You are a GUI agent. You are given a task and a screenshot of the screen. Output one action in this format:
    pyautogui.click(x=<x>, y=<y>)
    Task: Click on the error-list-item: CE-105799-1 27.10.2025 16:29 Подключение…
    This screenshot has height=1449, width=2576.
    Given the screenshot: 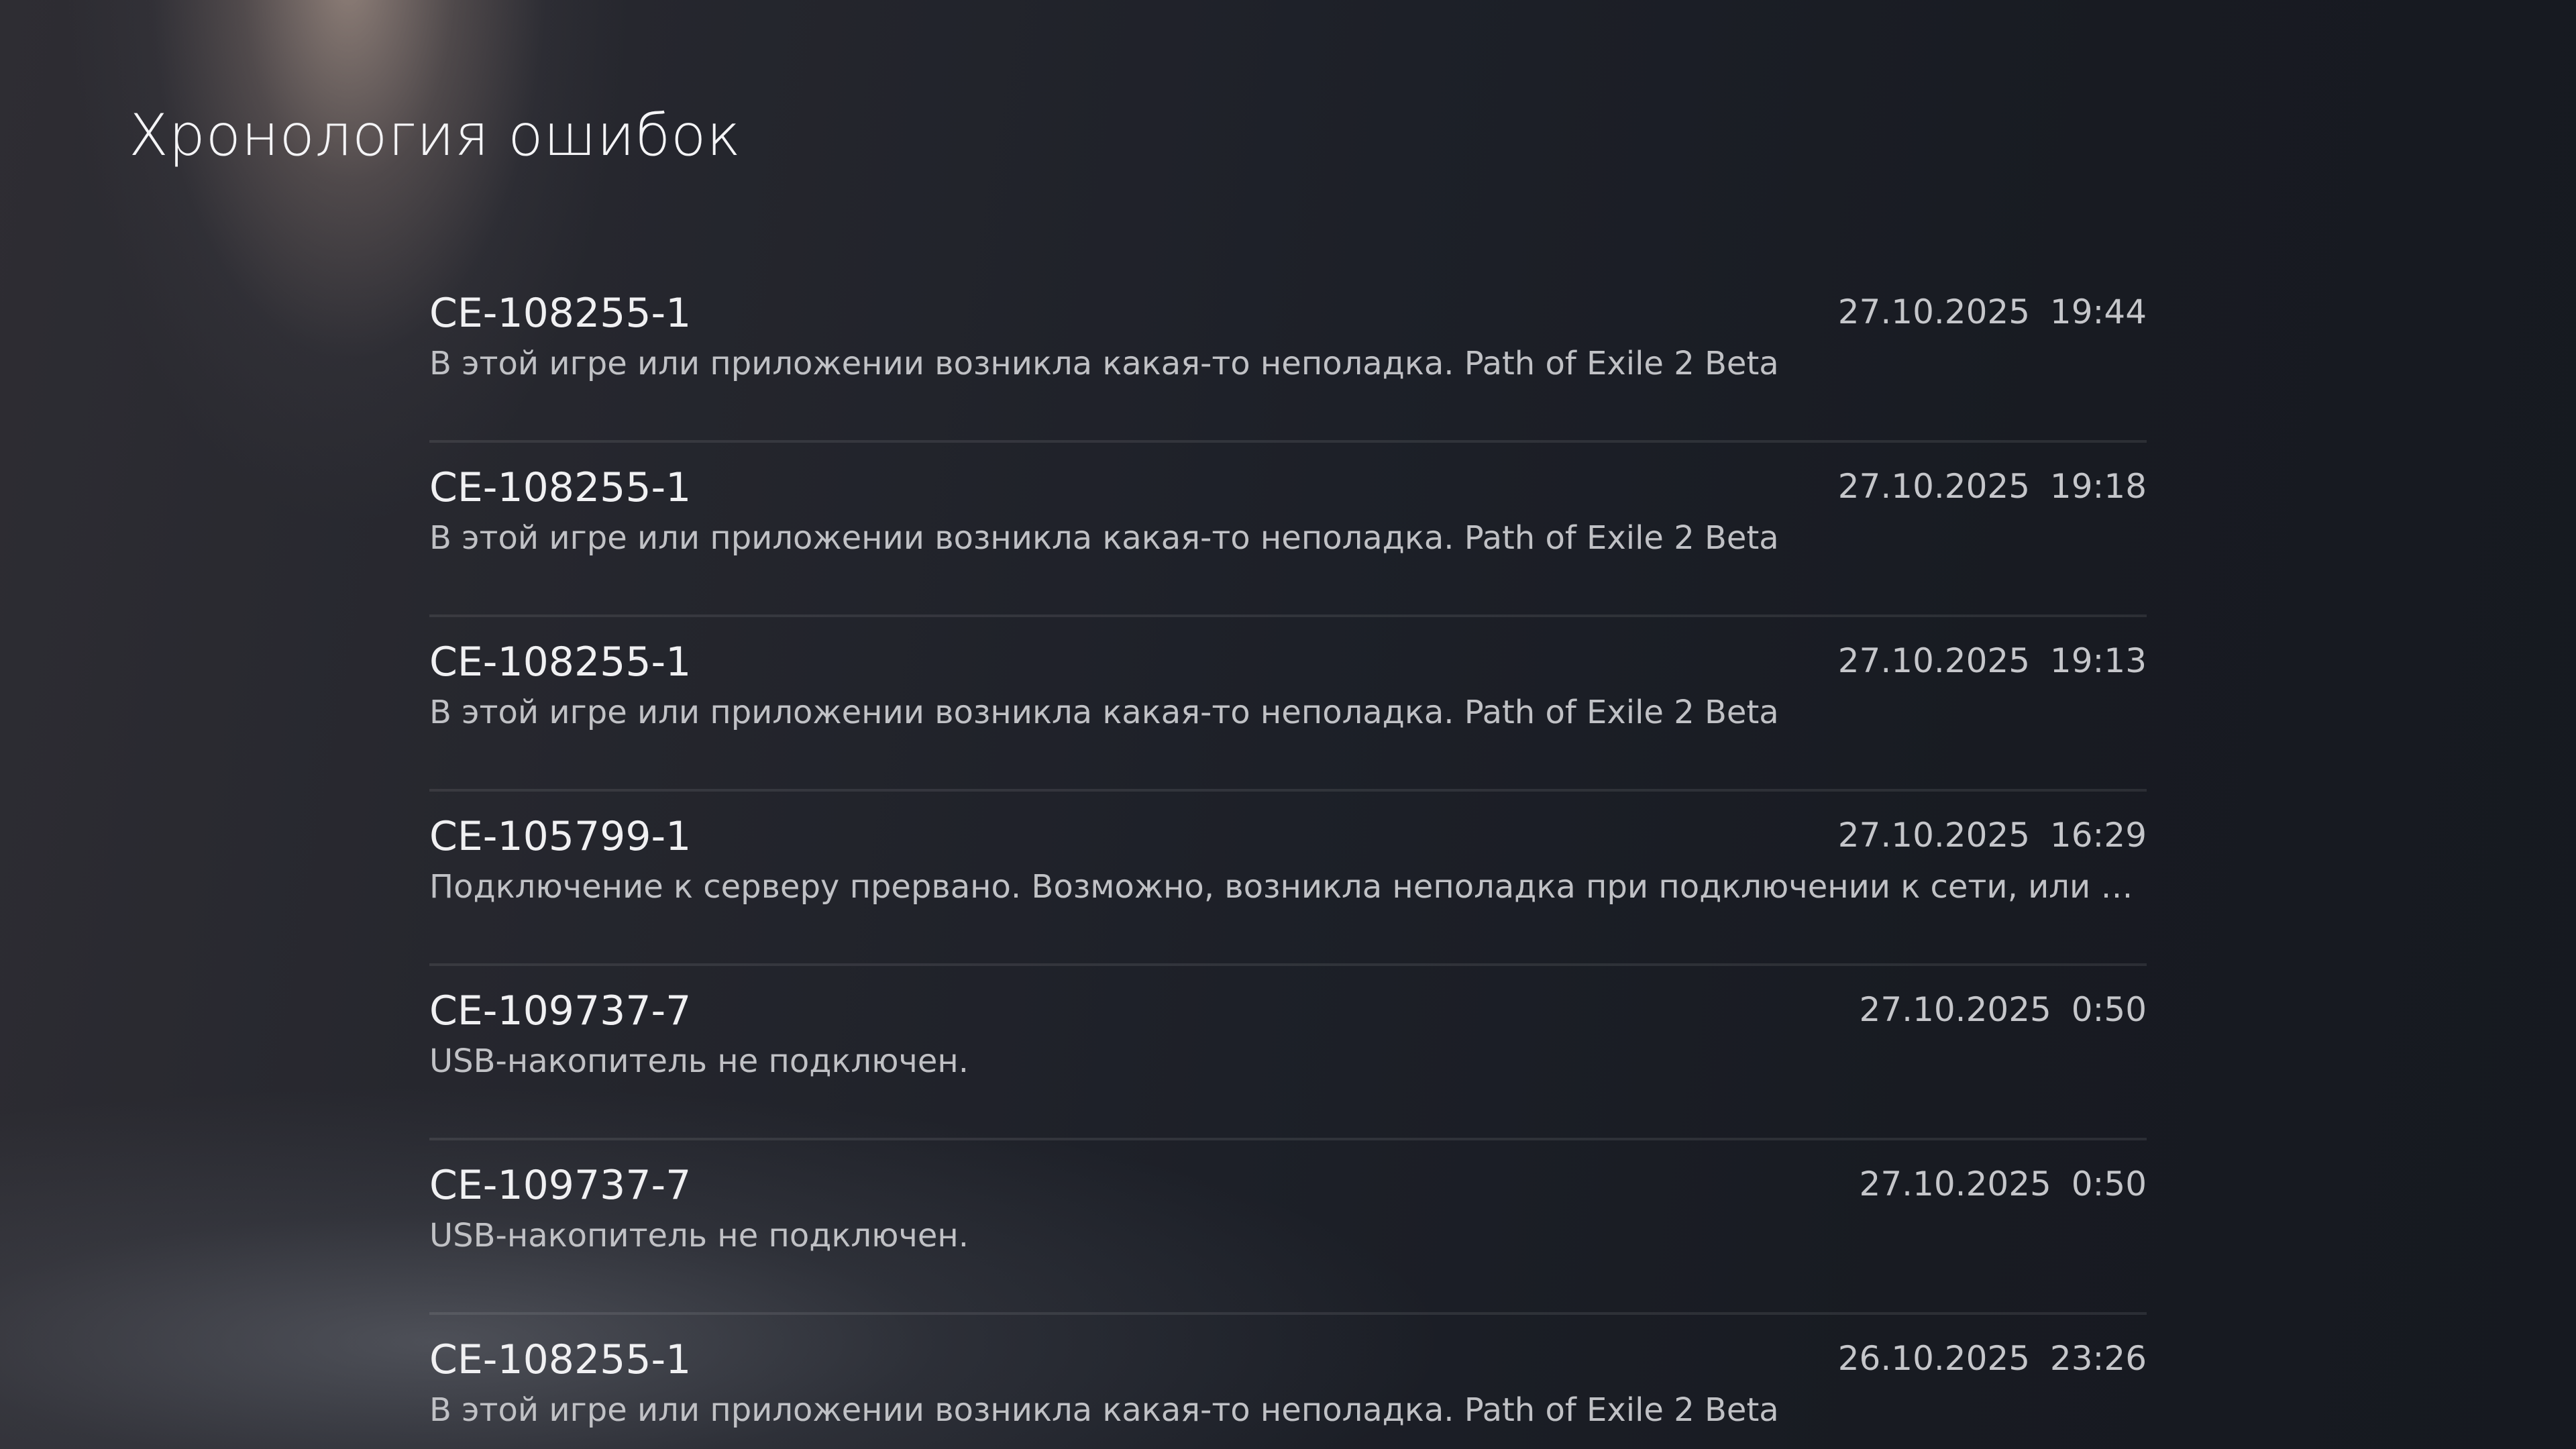 What is the action you would take?
    pyautogui.click(x=1288, y=879)
    